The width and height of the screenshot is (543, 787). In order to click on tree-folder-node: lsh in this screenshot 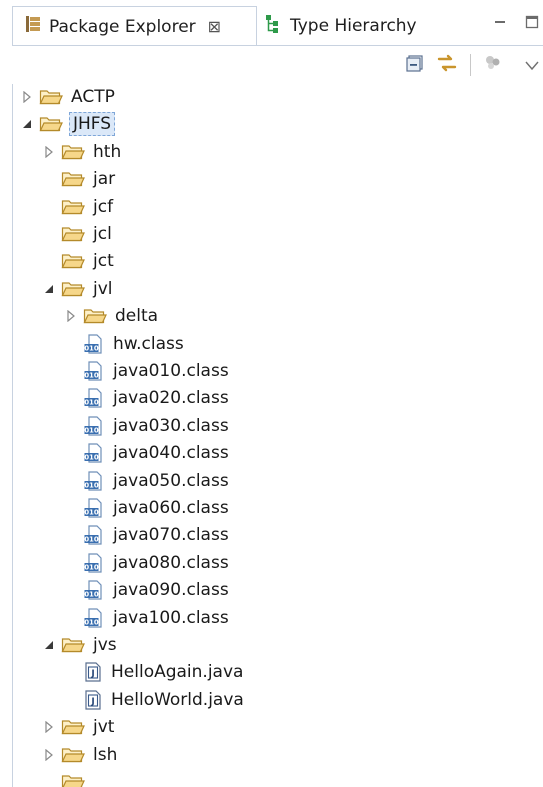, I will do `click(80, 755)`.